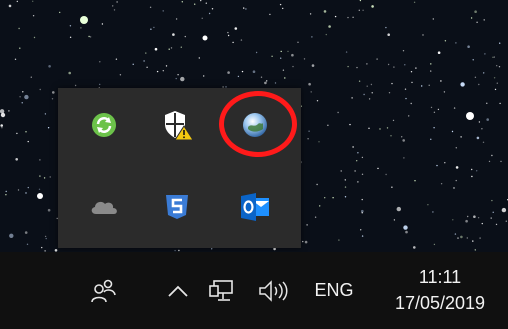 This screenshot has height=329, width=508. What do you see at coordinates (177, 125) in the screenshot?
I see `security-shield-warning-icon` at bounding box center [177, 125].